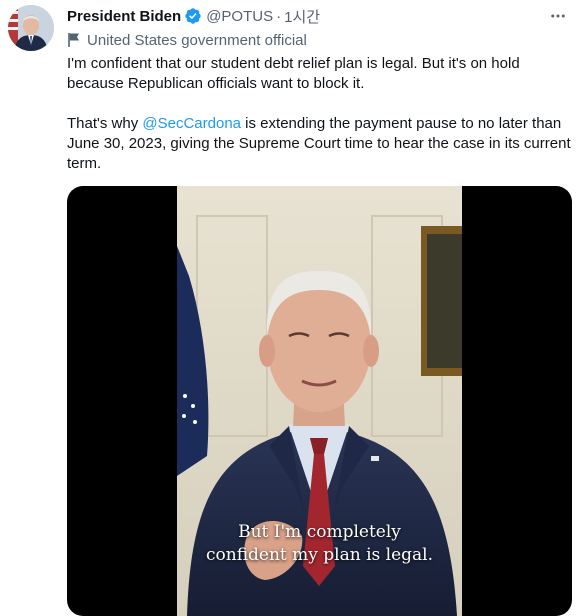  Describe the element at coordinates (105, 123) in the screenshot. I see `tweet-text-segment: That's why` at that location.